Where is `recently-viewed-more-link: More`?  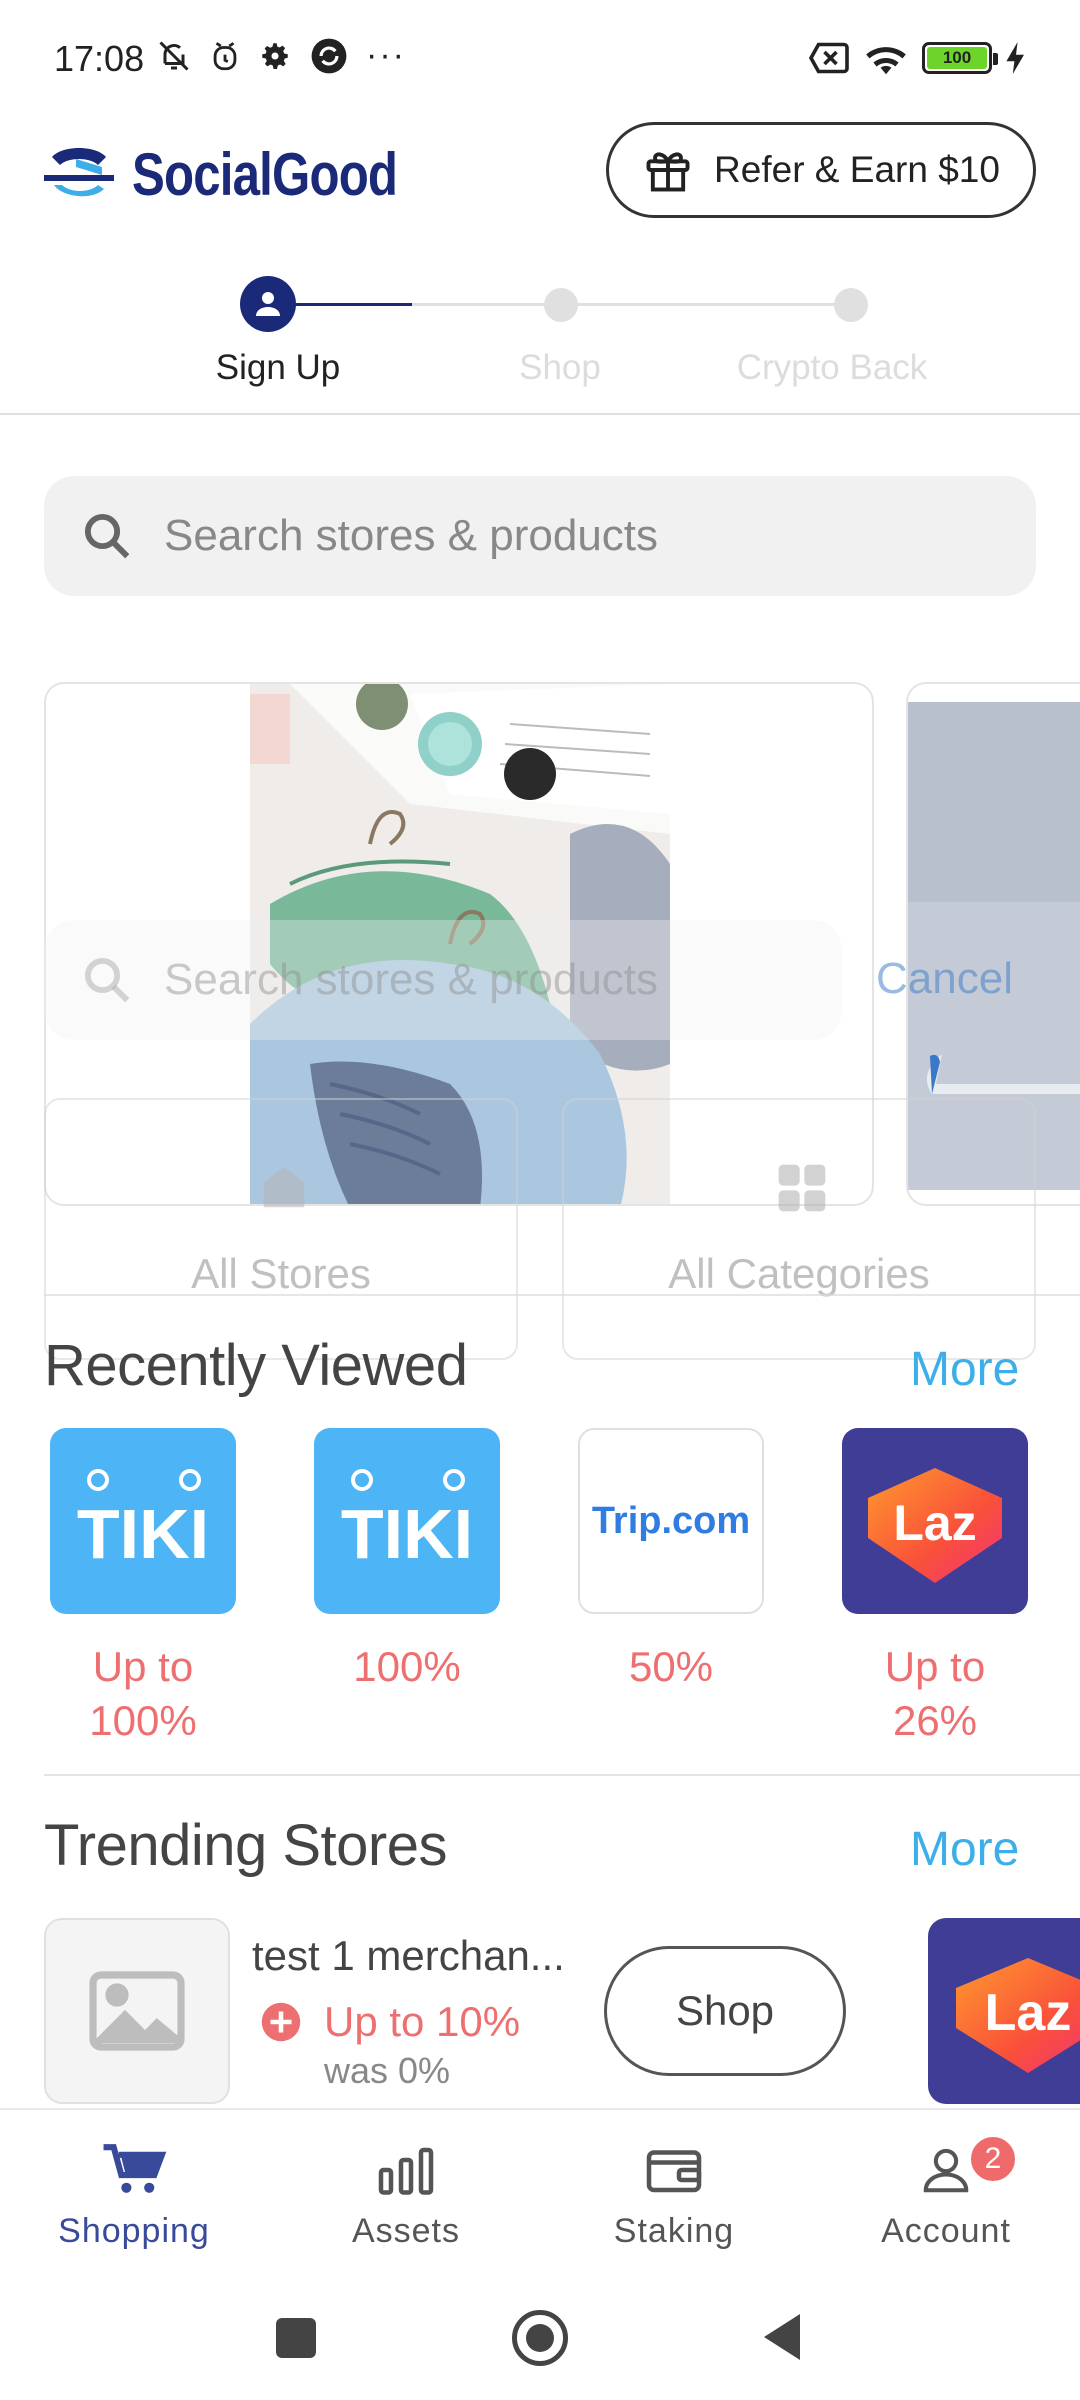
recently-viewed-more-link: More is located at coordinates (964, 1369).